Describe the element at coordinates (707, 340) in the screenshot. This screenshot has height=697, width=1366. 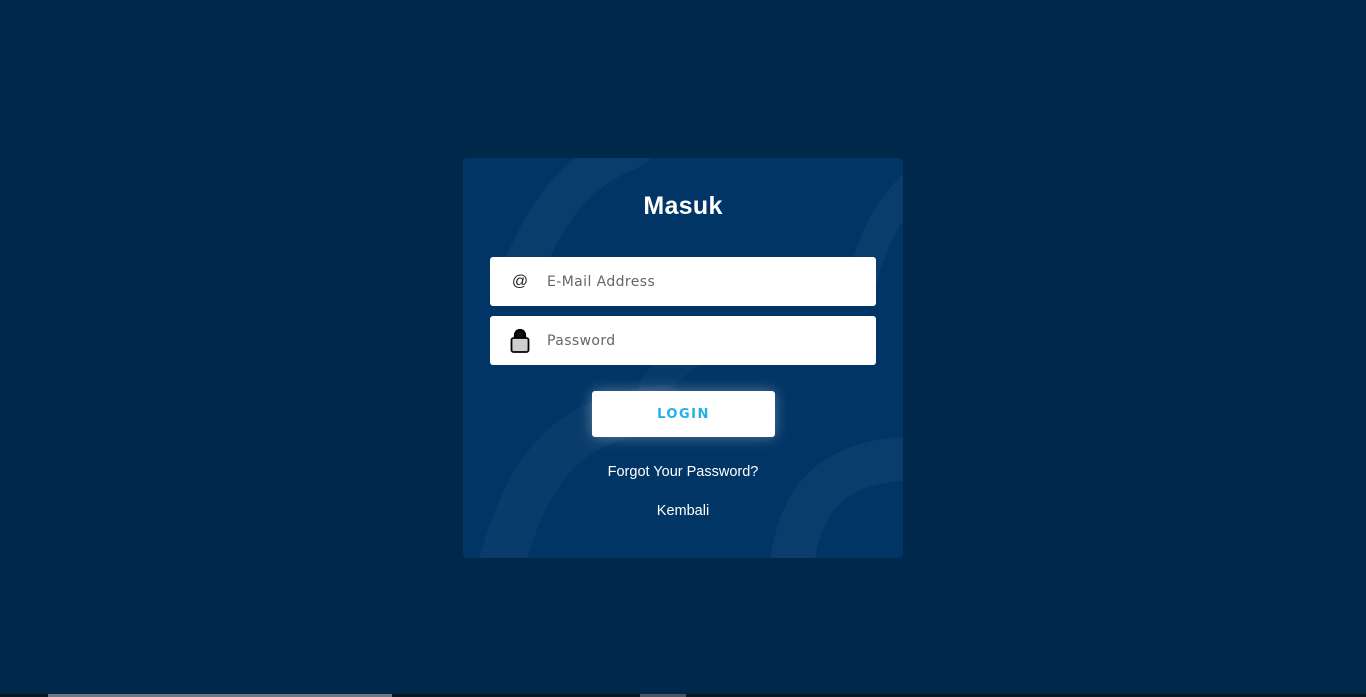
I see `password-field` at that location.